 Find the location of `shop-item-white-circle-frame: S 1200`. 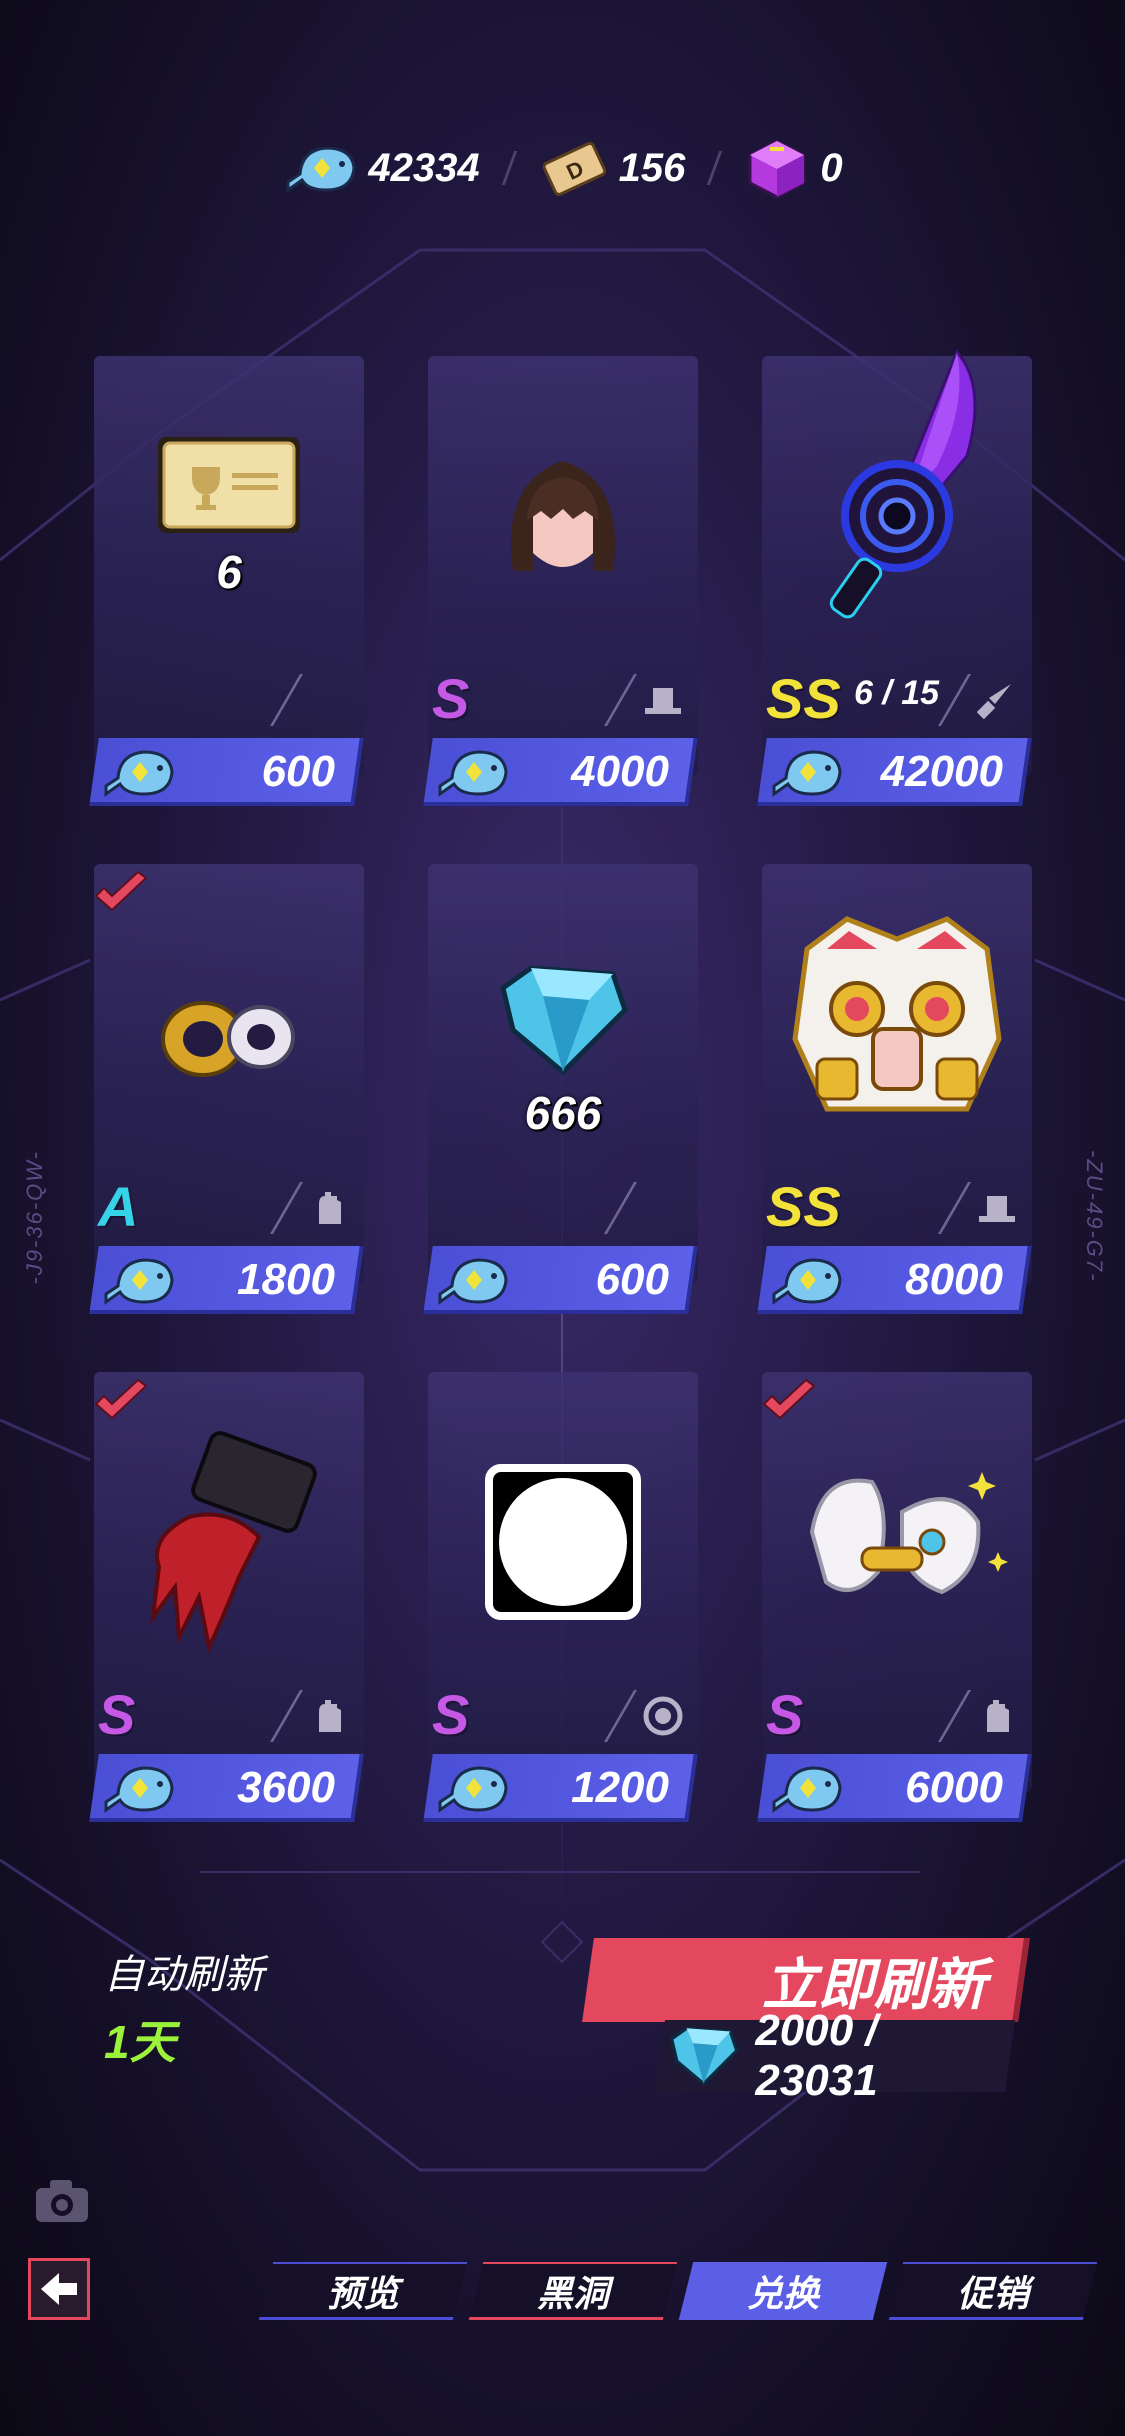

shop-item-white-circle-frame: S 1200 is located at coordinates (563, 1597).